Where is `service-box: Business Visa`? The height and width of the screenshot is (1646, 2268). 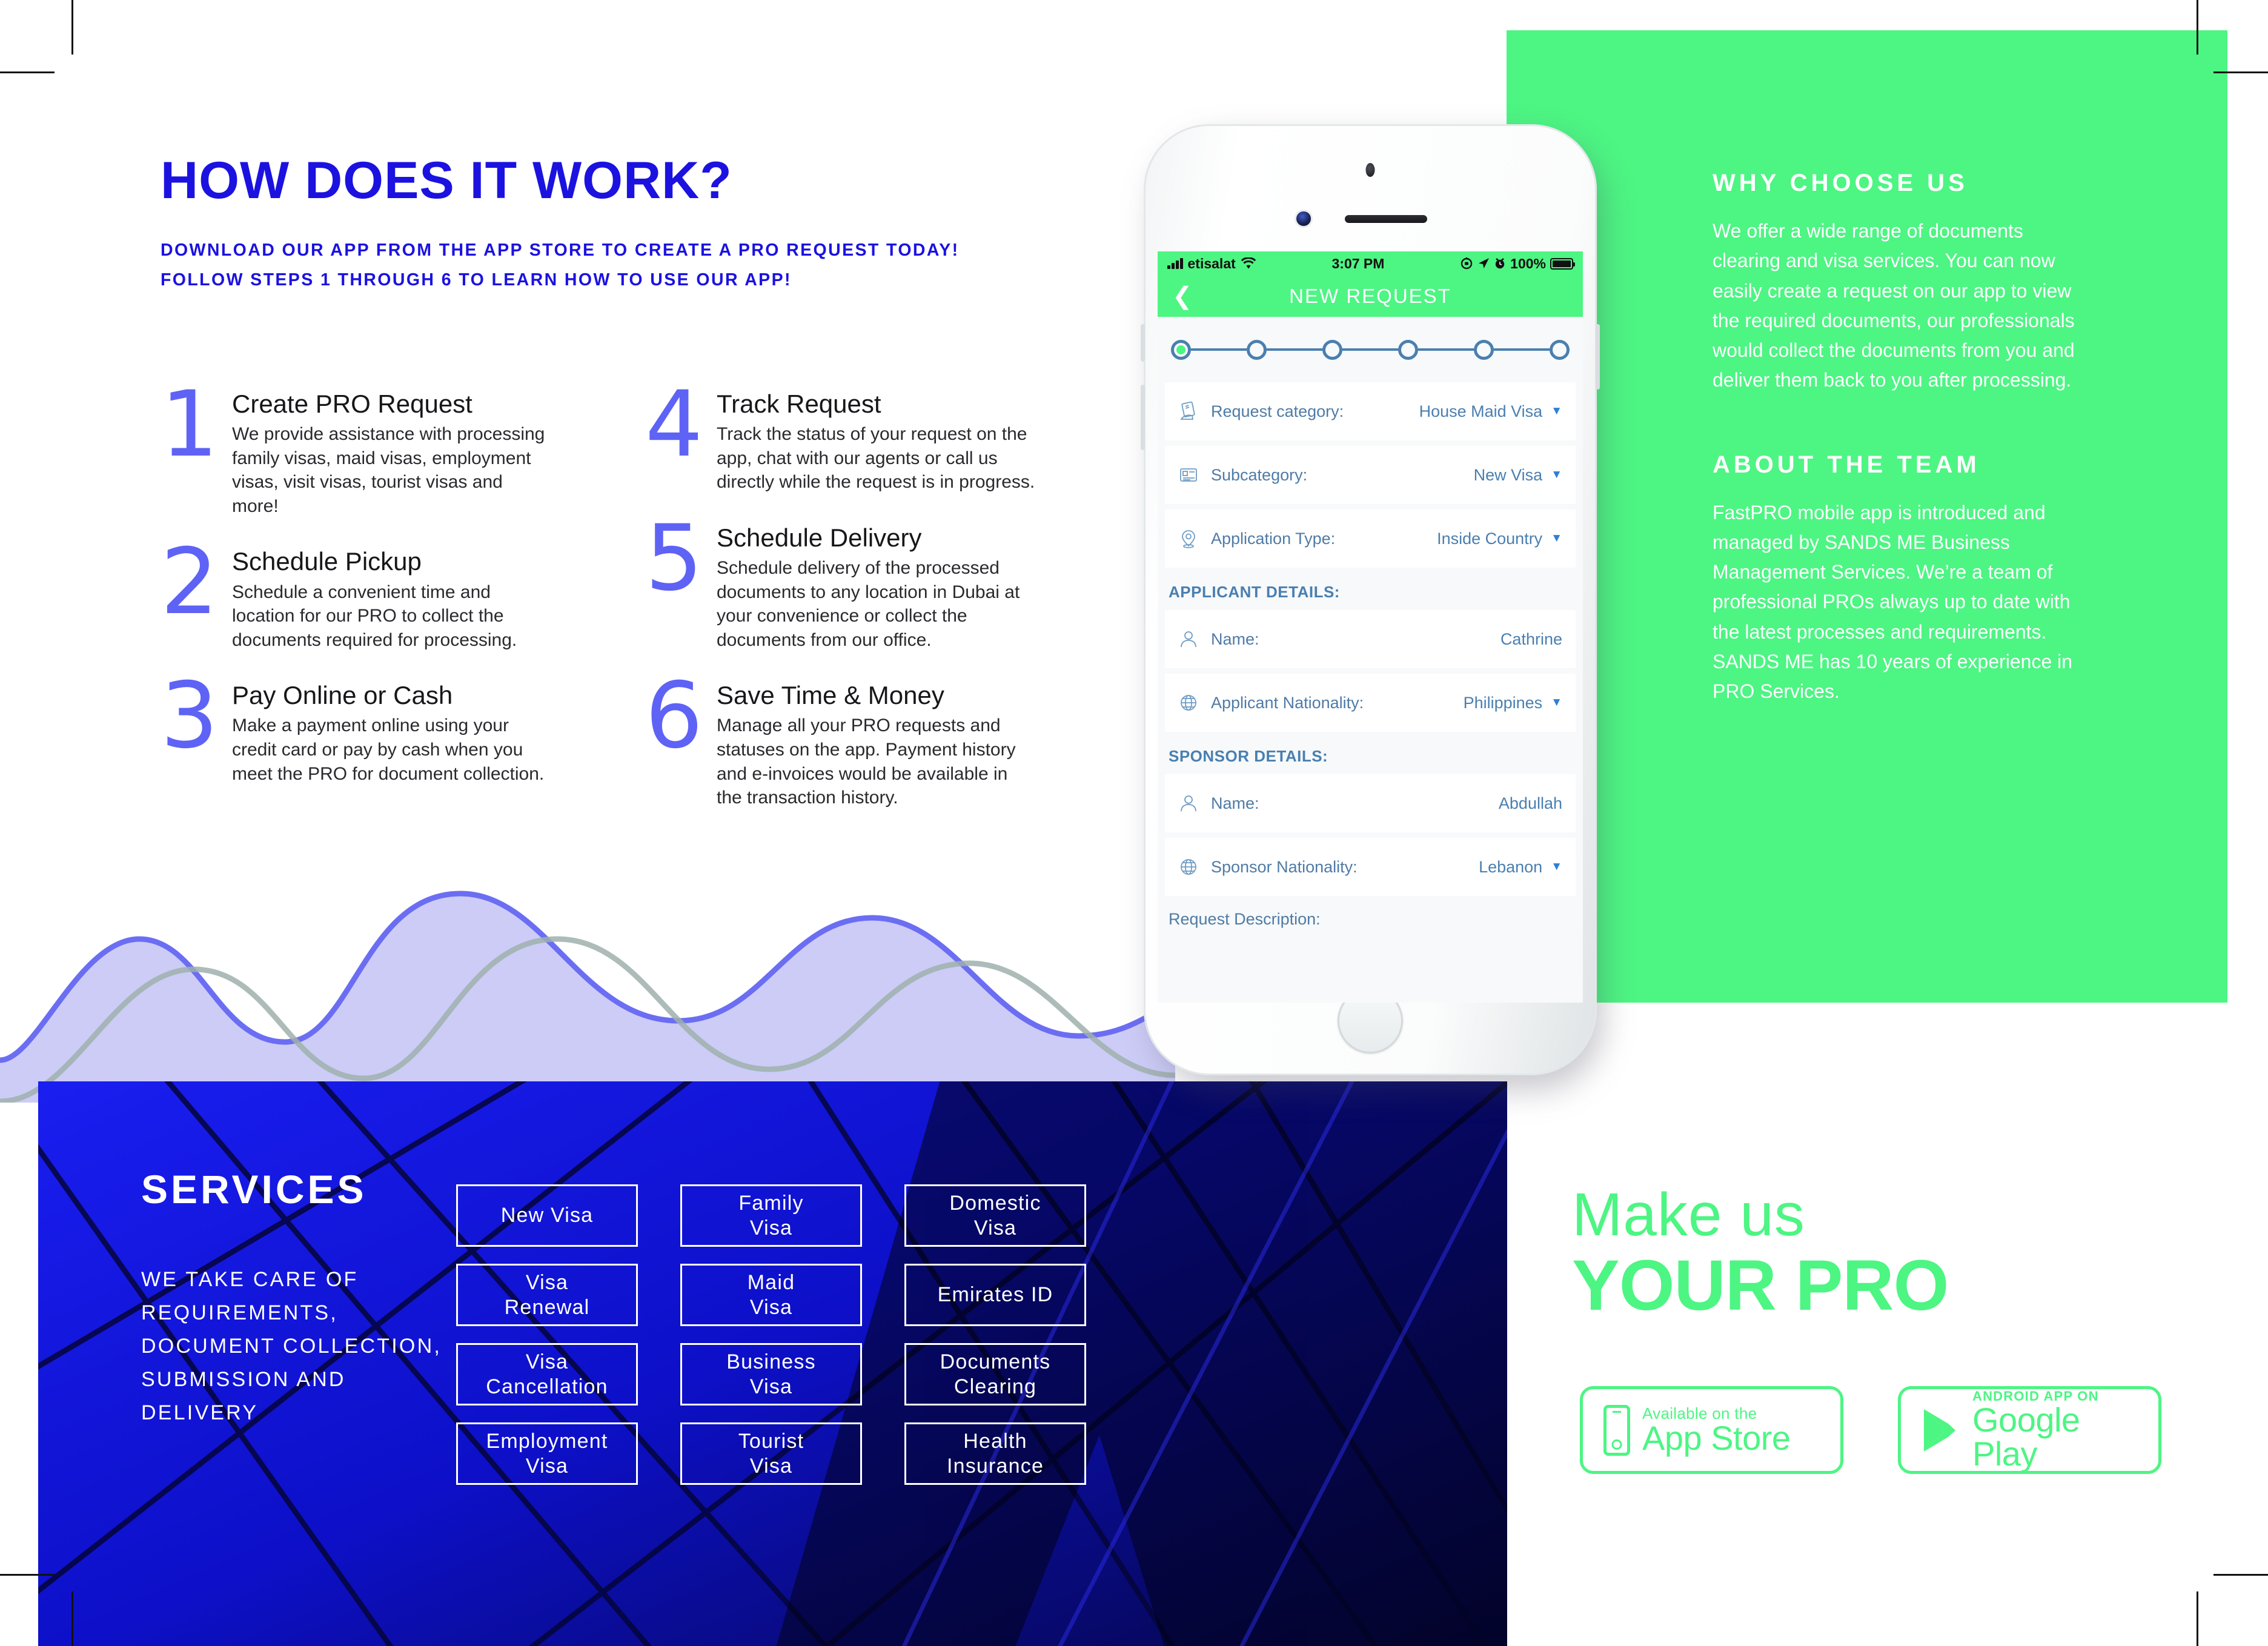 service-box: Business Visa is located at coordinates (771, 1374).